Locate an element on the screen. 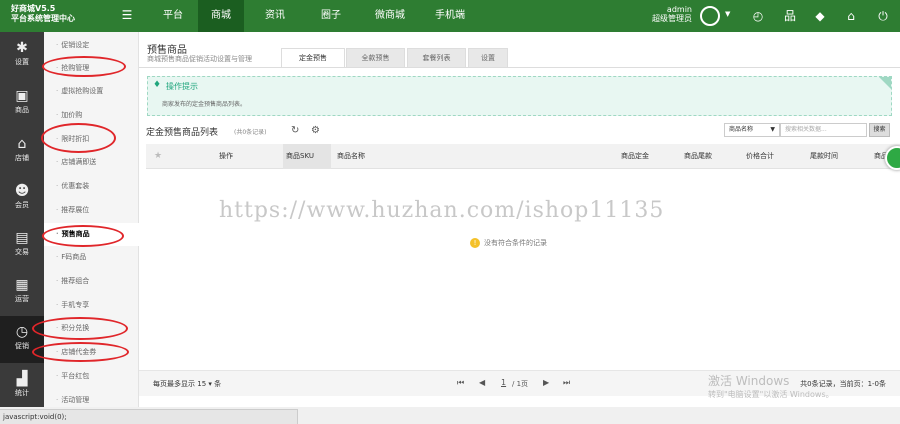  search-field-value: 商品名称 is located at coordinates (741, 129).